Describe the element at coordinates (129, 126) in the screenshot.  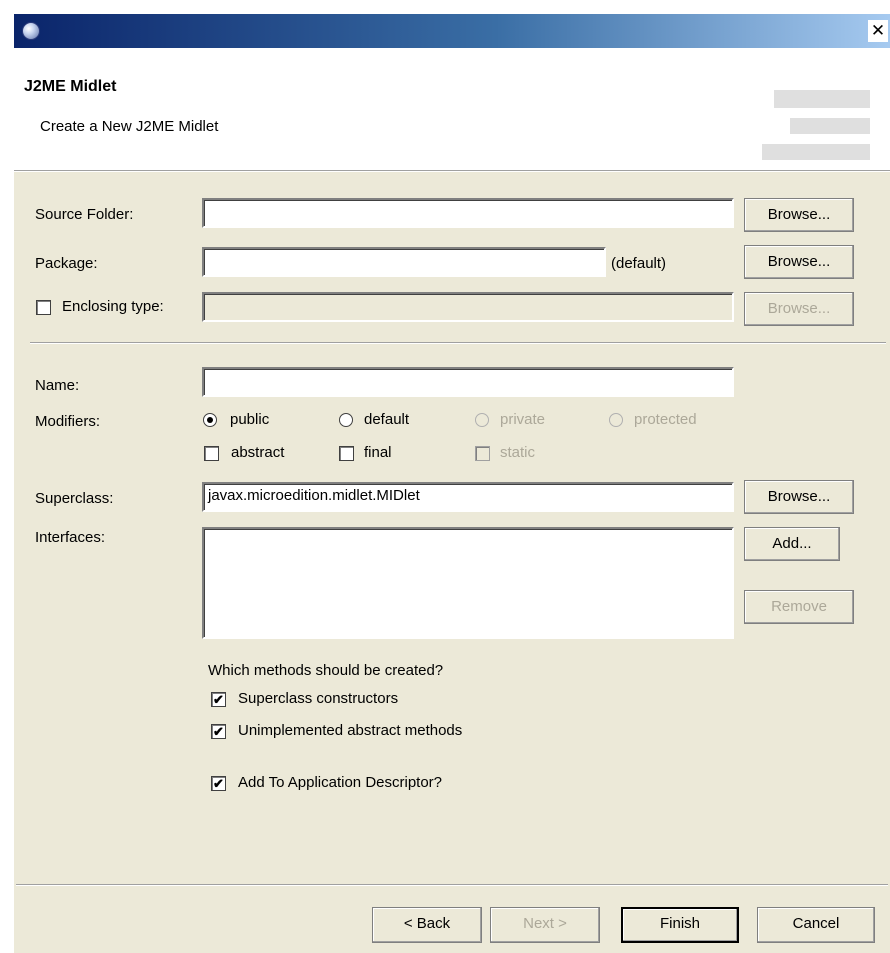
I see `page-description: Create a New J2ME Midlet` at that location.